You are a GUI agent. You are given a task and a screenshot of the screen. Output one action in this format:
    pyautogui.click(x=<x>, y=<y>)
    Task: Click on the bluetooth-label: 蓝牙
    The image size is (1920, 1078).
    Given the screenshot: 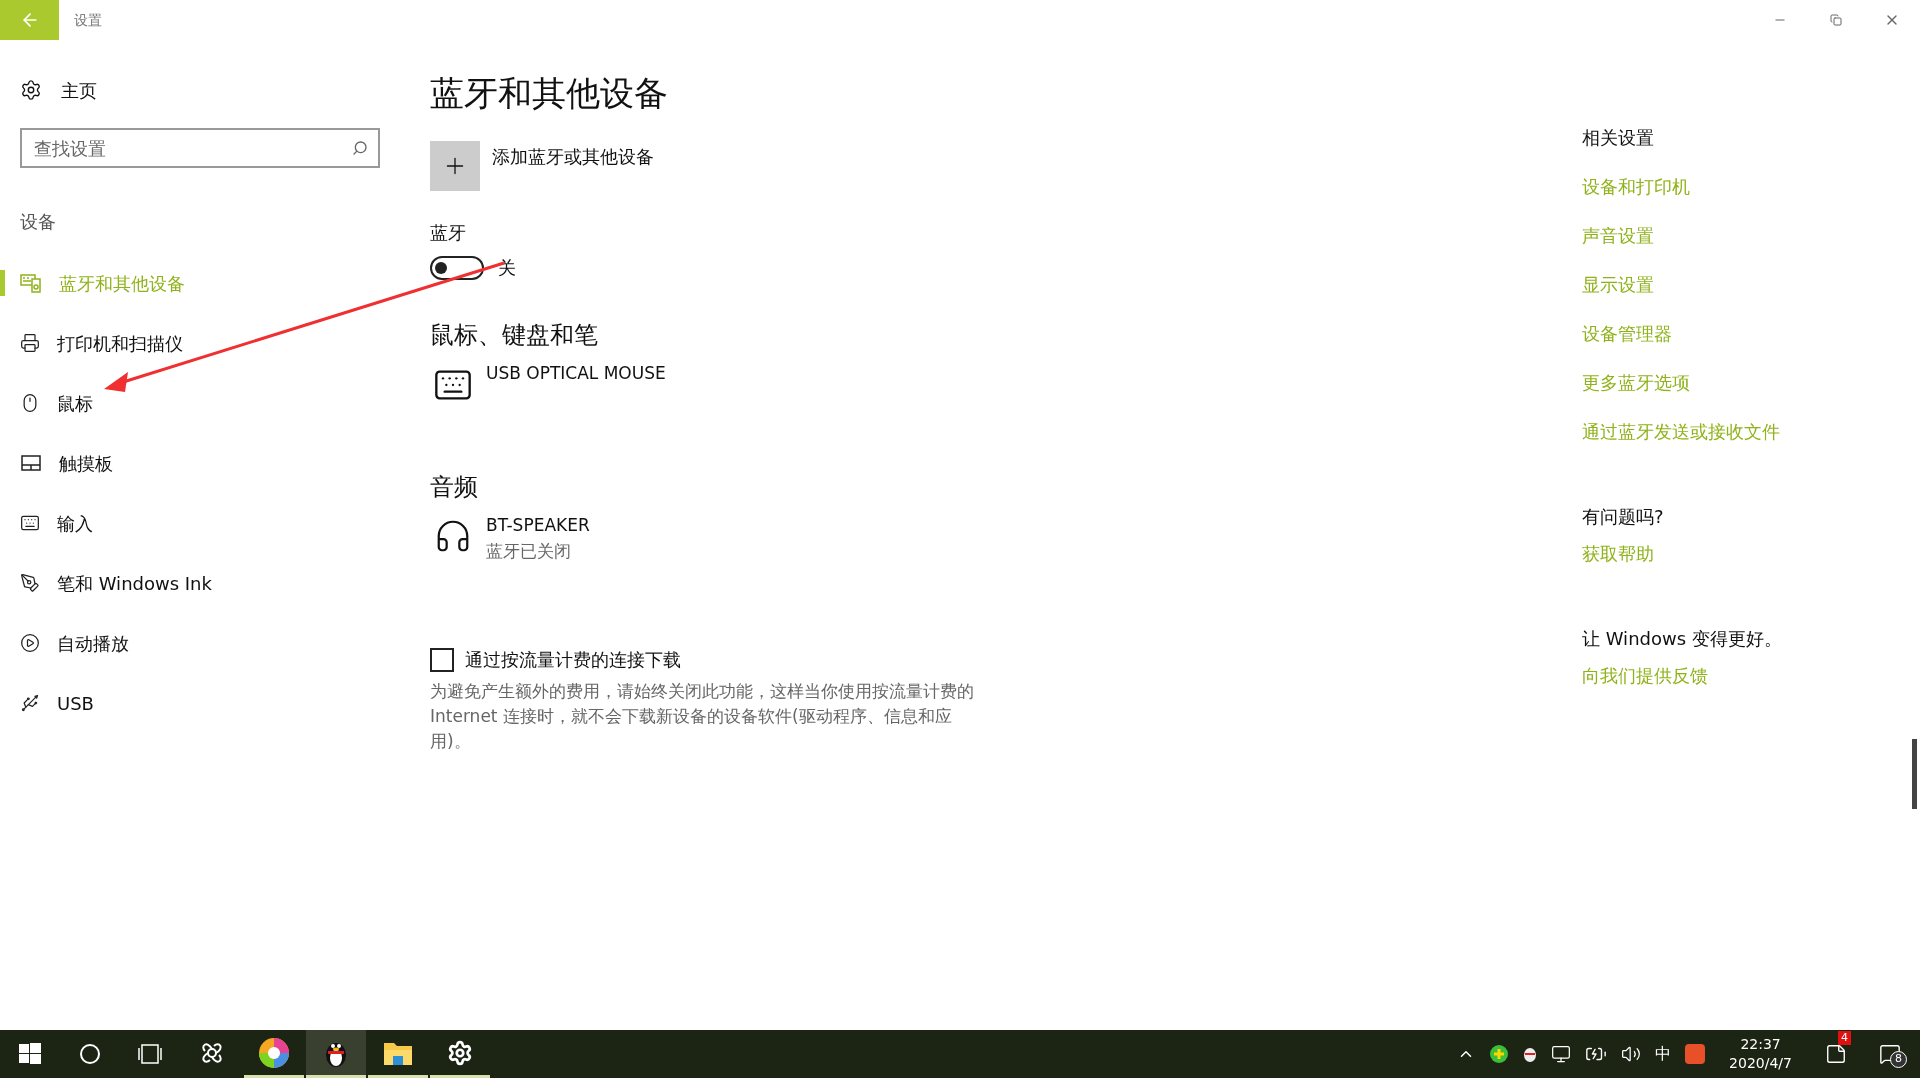 What is the action you would take?
    pyautogui.click(x=448, y=233)
    